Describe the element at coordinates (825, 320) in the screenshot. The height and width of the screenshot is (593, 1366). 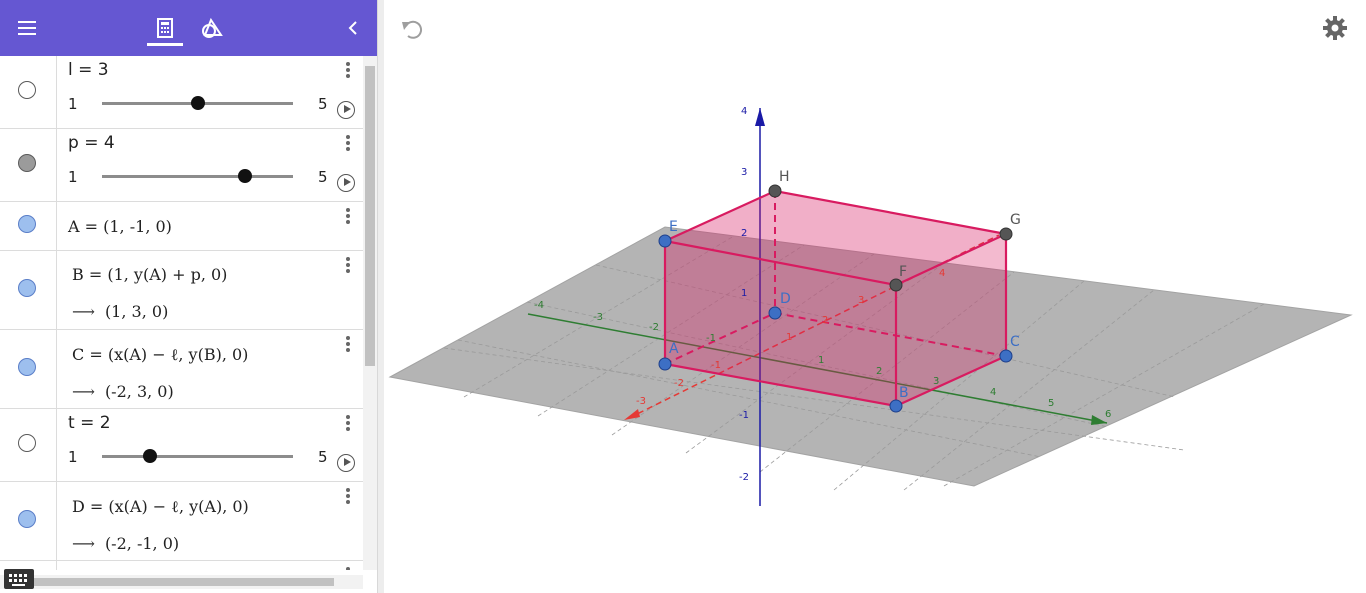
I see `x-tick: 2` at that location.